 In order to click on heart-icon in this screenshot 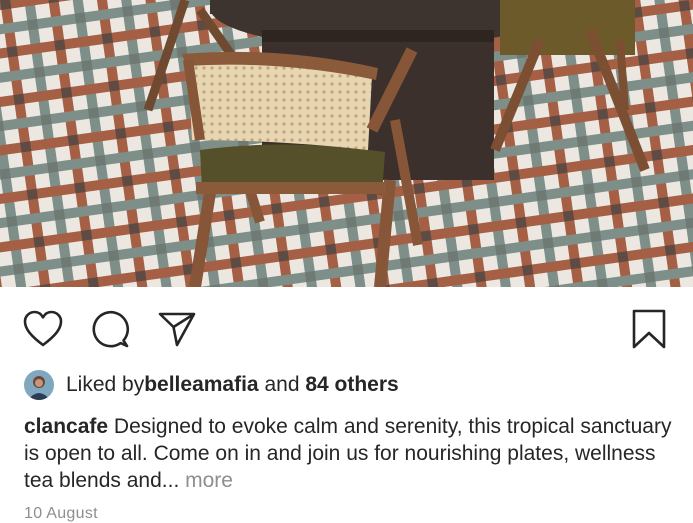, I will do `click(43, 329)`.